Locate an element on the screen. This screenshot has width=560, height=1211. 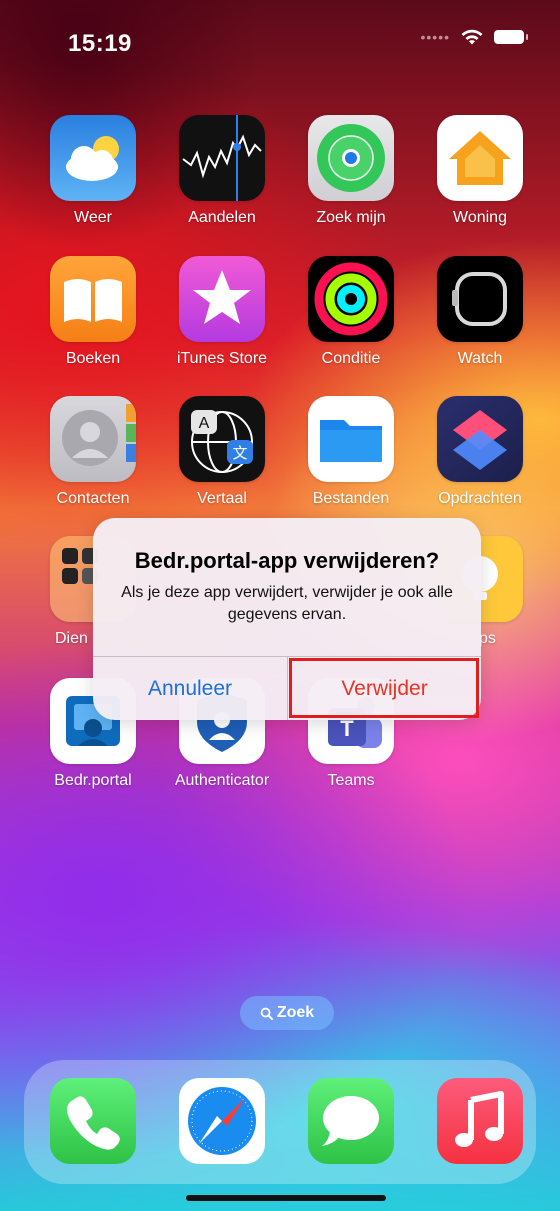
books-icon is located at coordinates (93, 299).